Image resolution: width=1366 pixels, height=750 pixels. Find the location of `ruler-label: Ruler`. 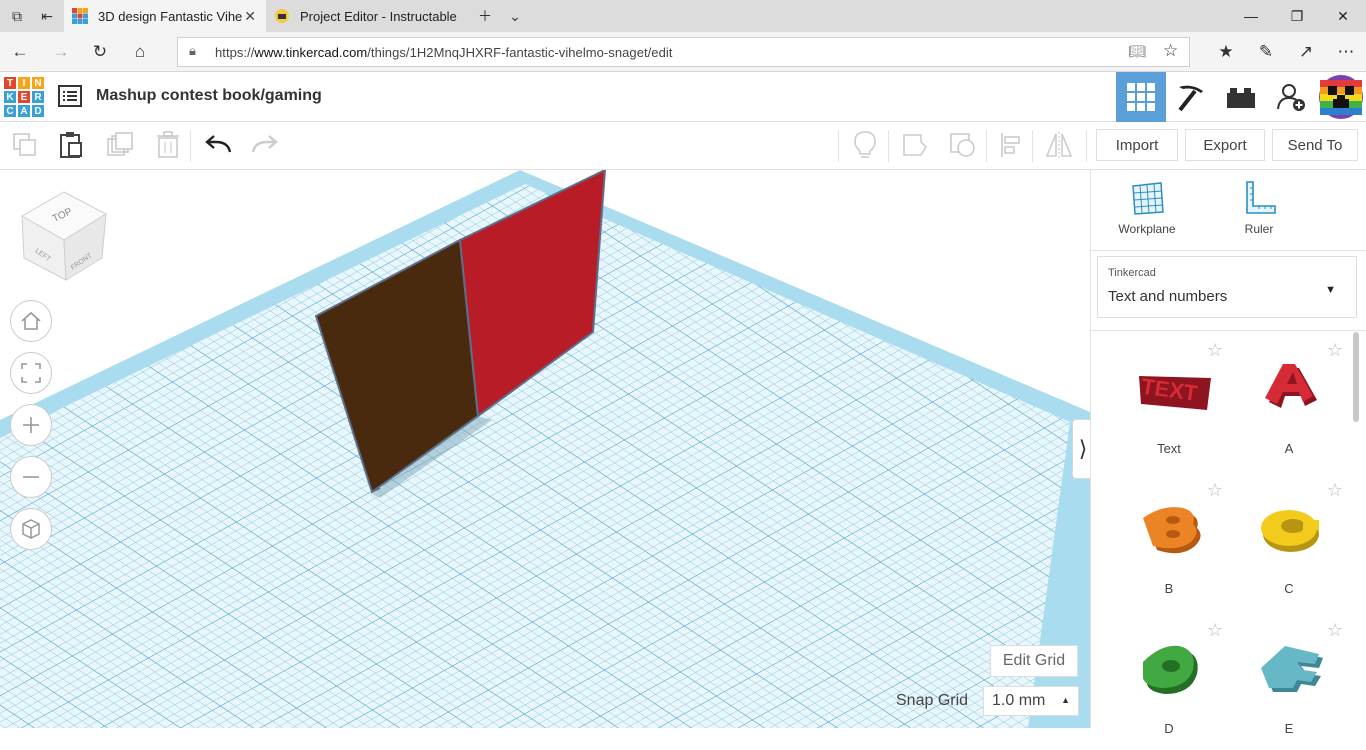

ruler-label: Ruler is located at coordinates (1259, 229).